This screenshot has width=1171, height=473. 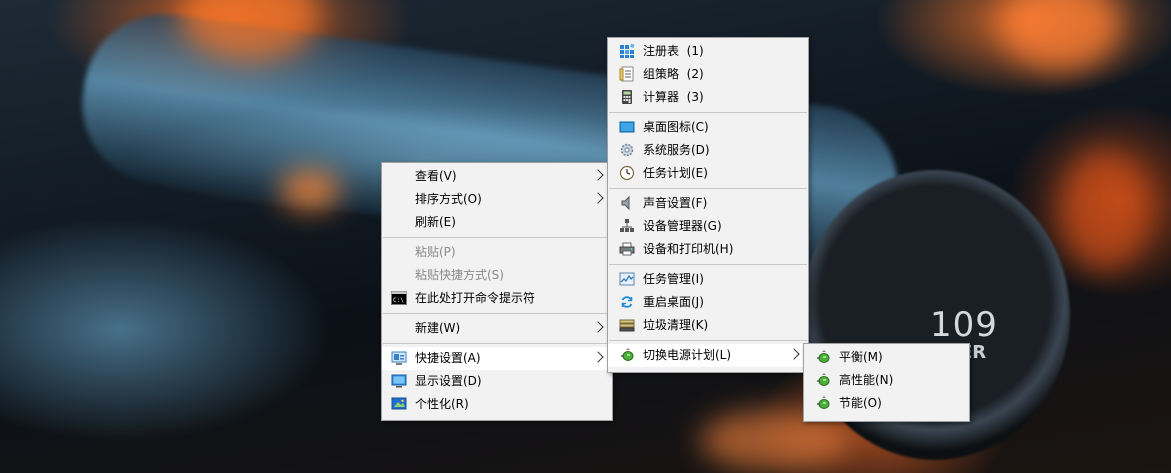 I want to click on menu-item-label: 桌面图标(C), so click(x=676, y=127).